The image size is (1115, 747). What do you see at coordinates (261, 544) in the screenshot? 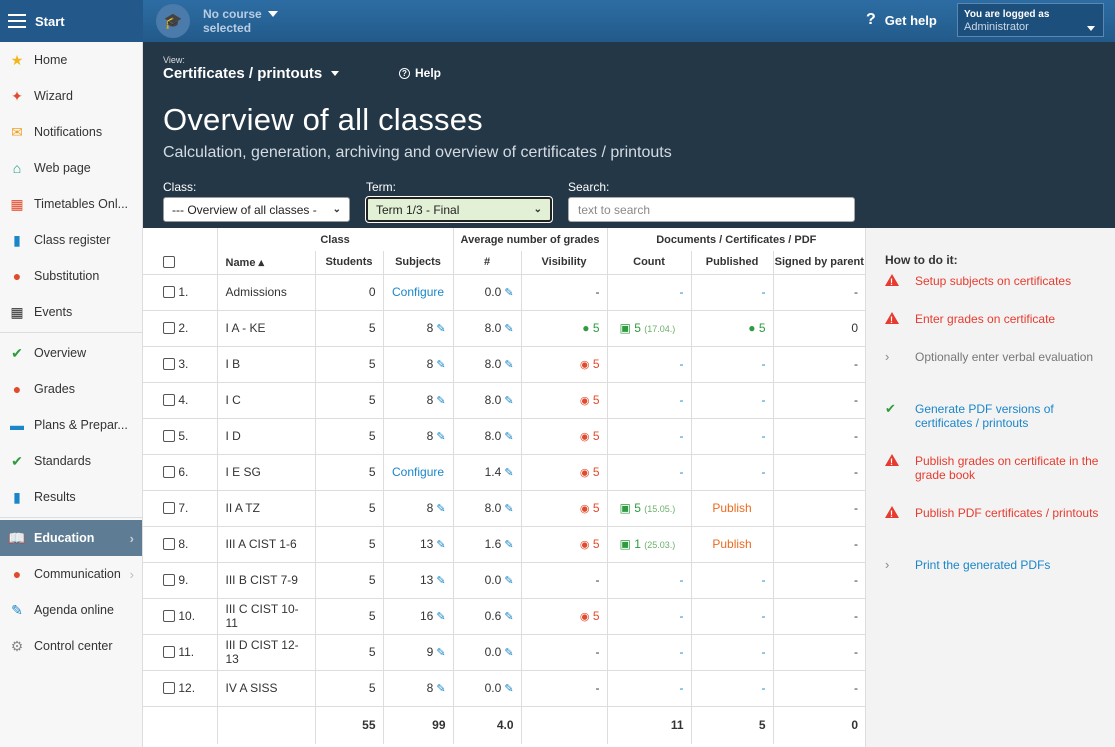
I see `class-name: III A CIST 1-6` at bounding box center [261, 544].